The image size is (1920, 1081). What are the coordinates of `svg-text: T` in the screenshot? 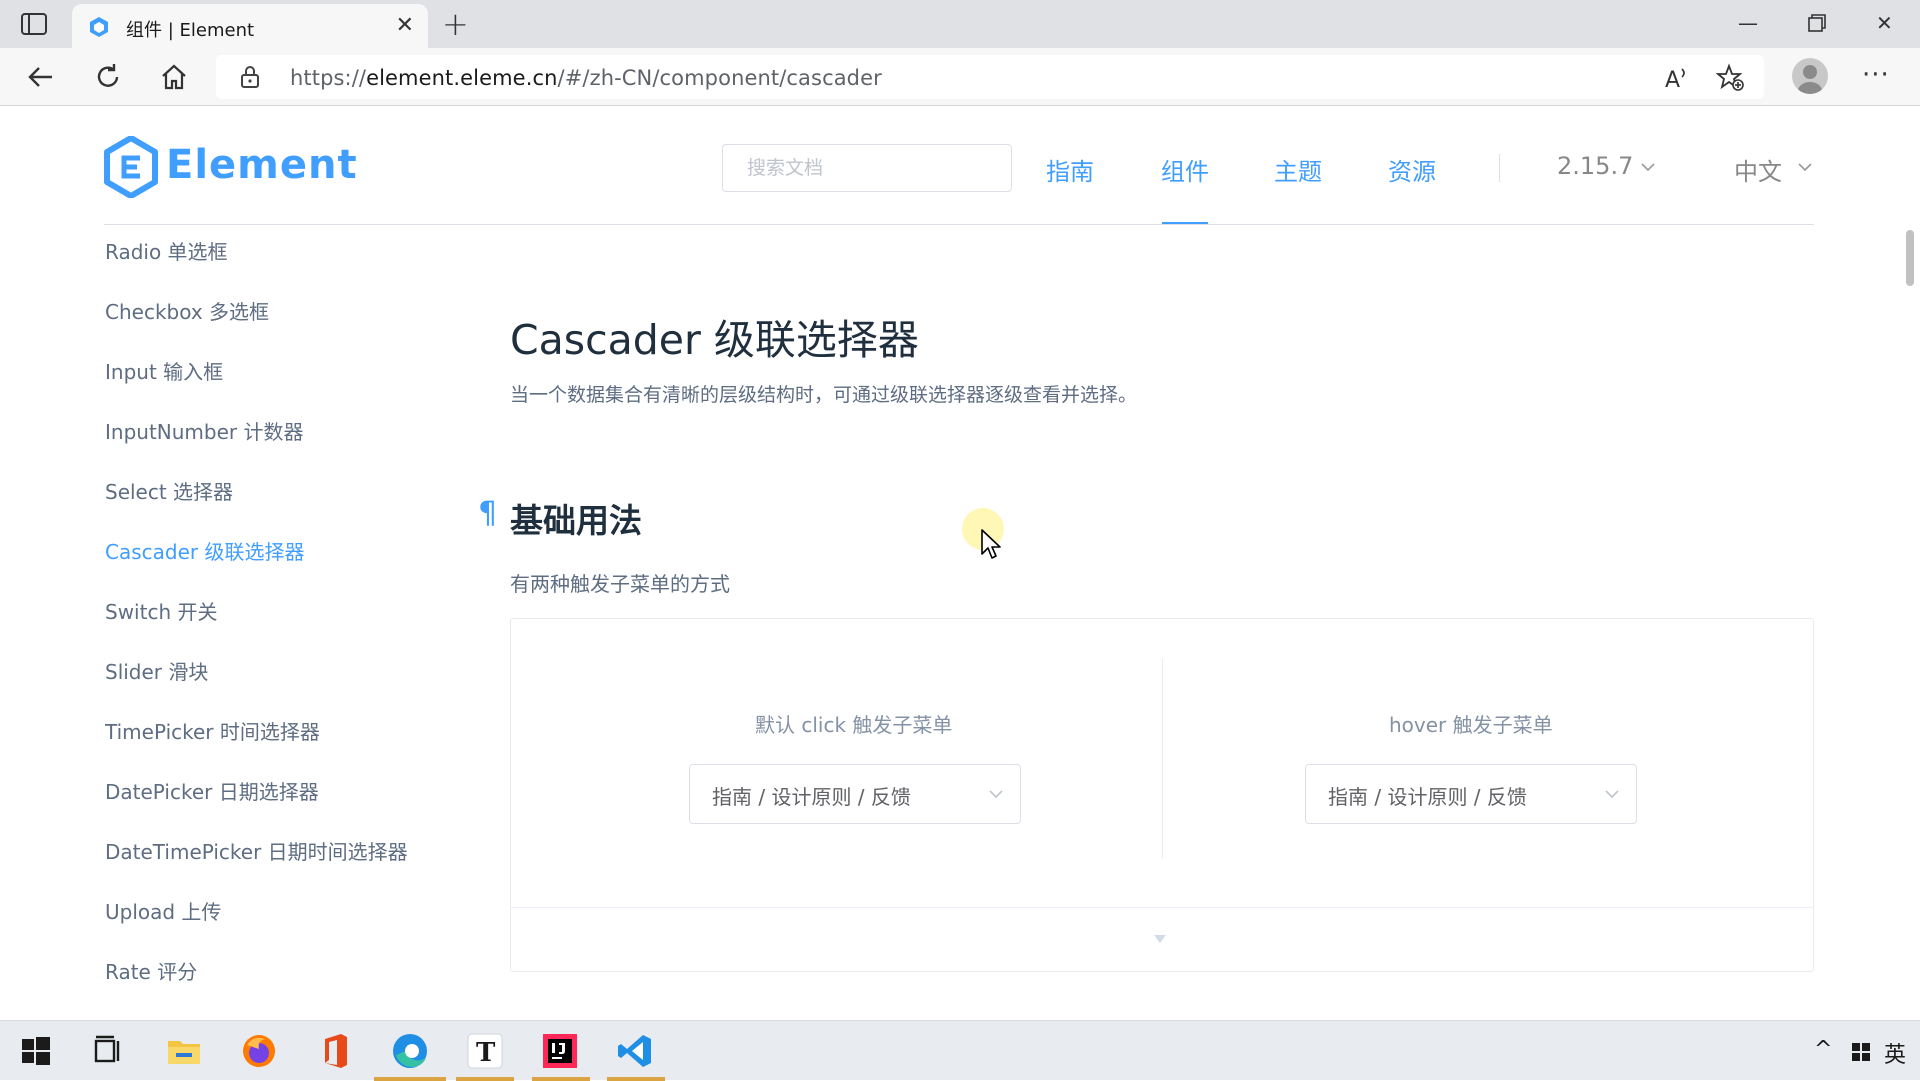 It's located at (486, 1053).